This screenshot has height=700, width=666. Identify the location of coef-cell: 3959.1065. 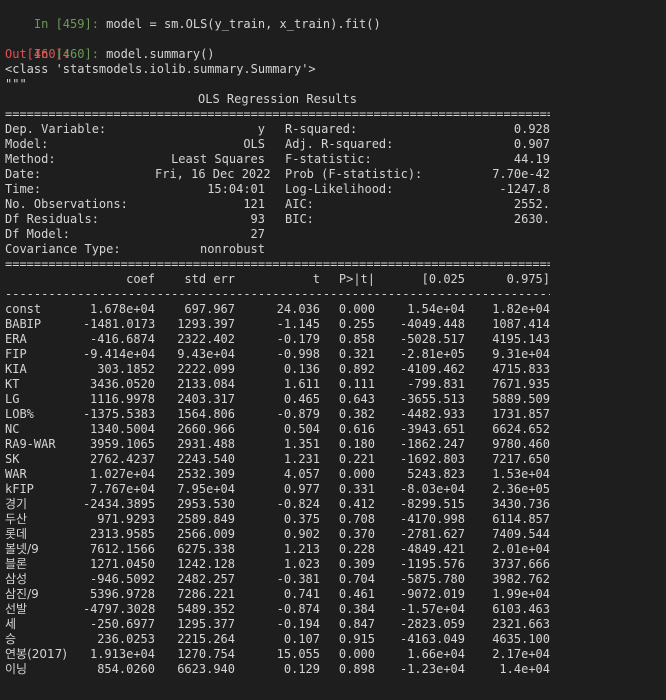
(122, 444).